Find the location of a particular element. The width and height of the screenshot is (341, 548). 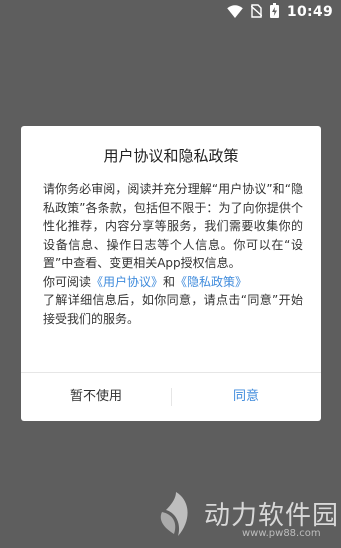

dialog-paragraph-links: 你可阅读《用户协议》和《隐私政策》 is located at coordinates (173, 282).